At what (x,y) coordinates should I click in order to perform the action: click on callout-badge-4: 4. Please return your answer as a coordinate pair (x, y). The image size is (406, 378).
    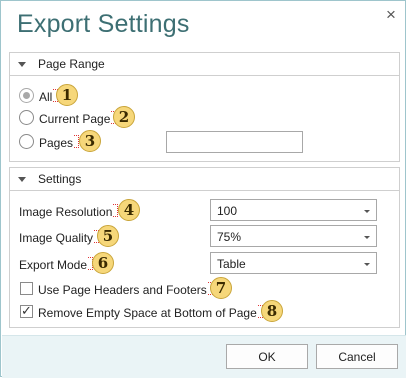
    Looking at the image, I should click on (129, 210).